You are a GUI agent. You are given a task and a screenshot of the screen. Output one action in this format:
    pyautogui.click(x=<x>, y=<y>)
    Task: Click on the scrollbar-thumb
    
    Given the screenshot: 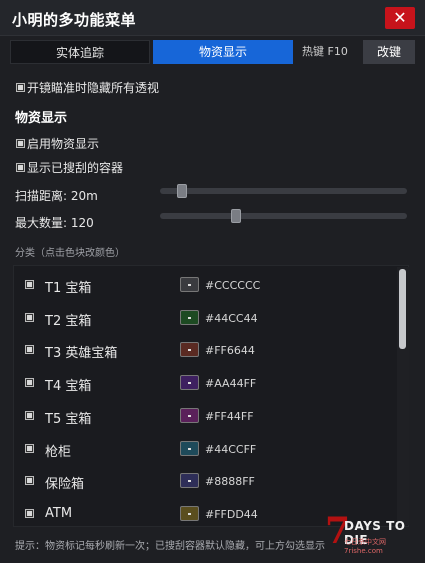 What is the action you would take?
    pyautogui.click(x=402, y=309)
    